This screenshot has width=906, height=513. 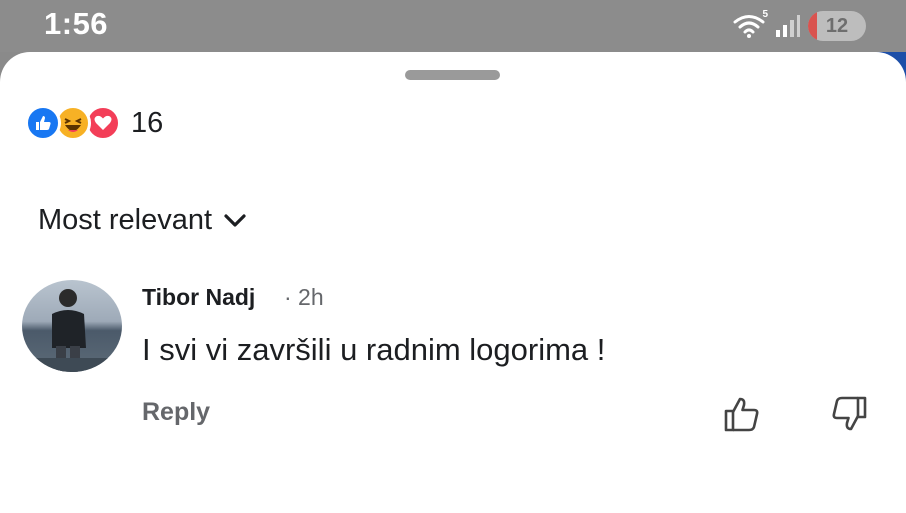 What do you see at coordinates (304, 297) in the screenshot?
I see `comment-time: · 2h` at bounding box center [304, 297].